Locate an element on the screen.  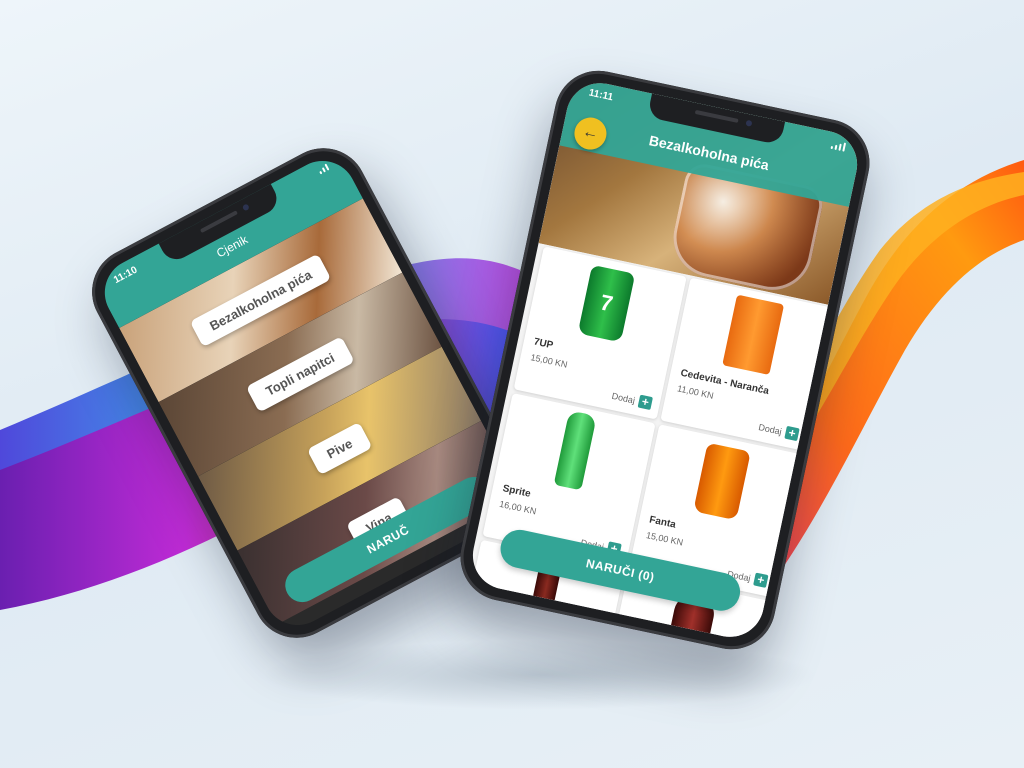
product-card-cedevita: Cedevita - Naranča 11,00 KN Dodaj + is located at coordinates (747, 364).